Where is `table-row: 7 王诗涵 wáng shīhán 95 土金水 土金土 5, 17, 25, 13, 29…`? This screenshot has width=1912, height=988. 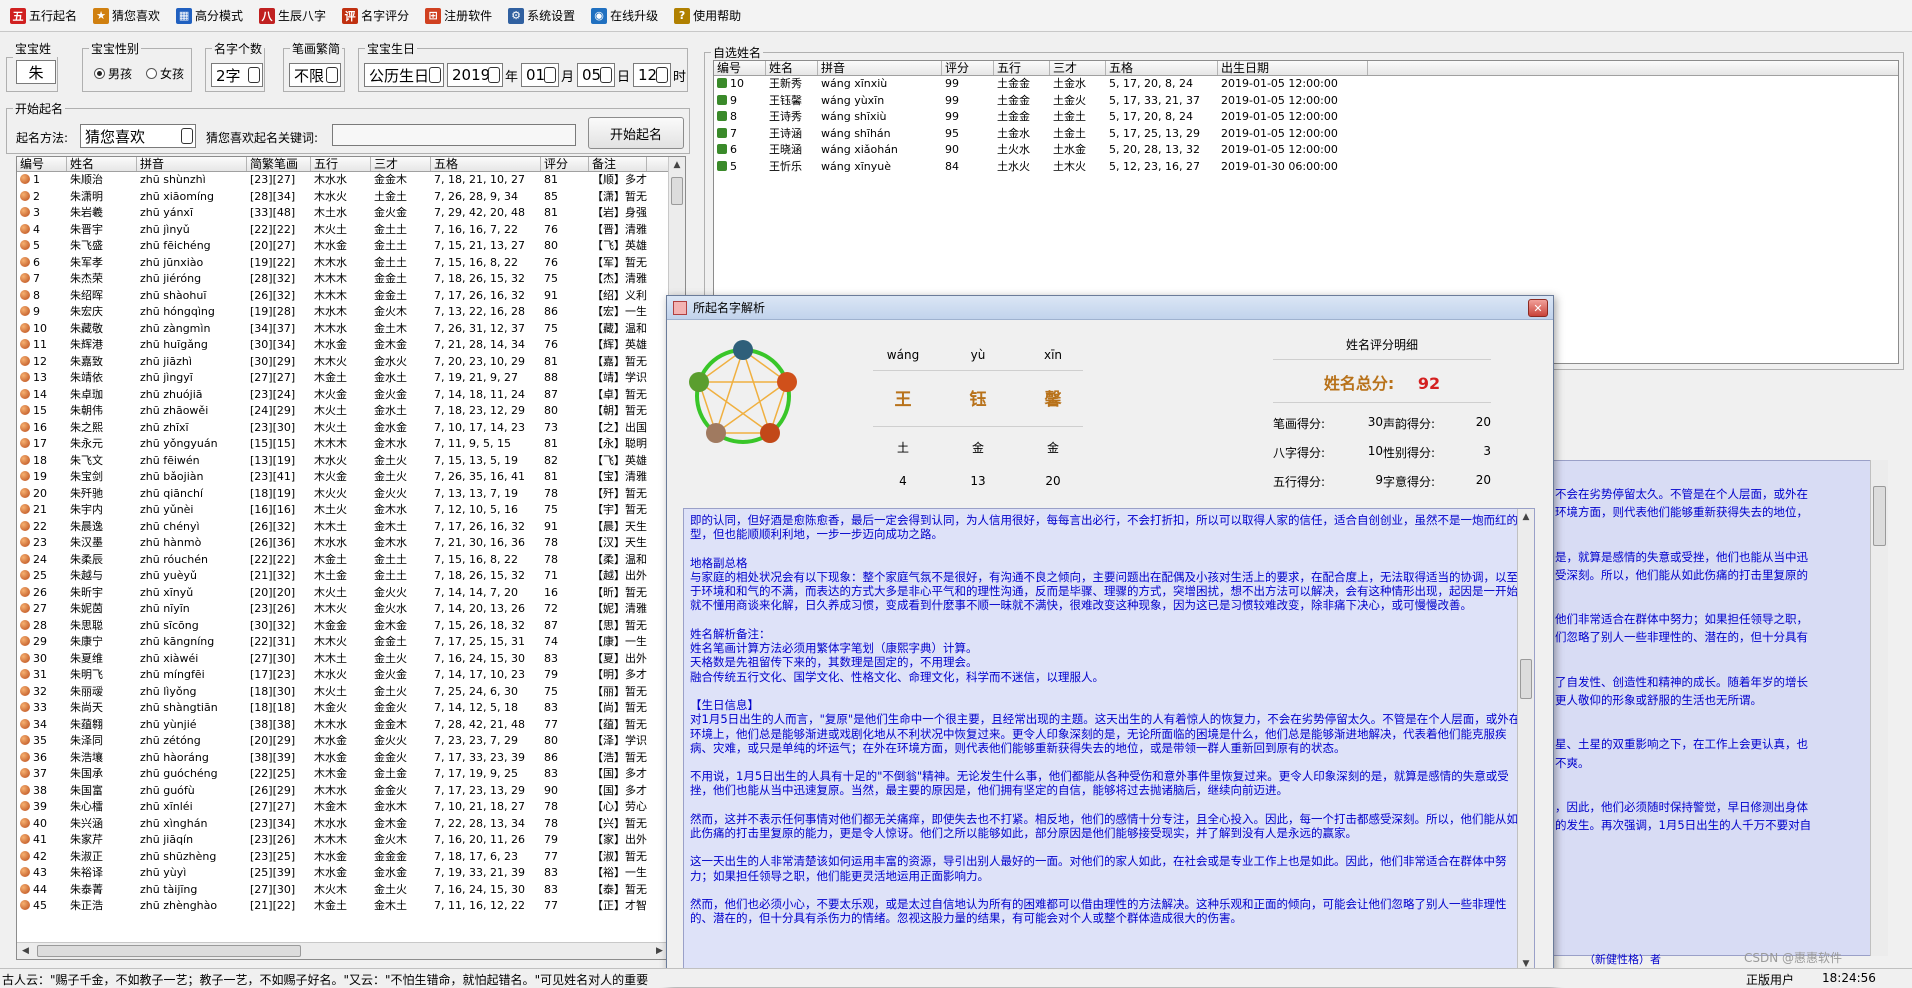 table-row: 7 王诗涵 wáng shīhán 95 土金水 土金土 5, 17, 25, 13, 29… is located at coordinates (1306, 134).